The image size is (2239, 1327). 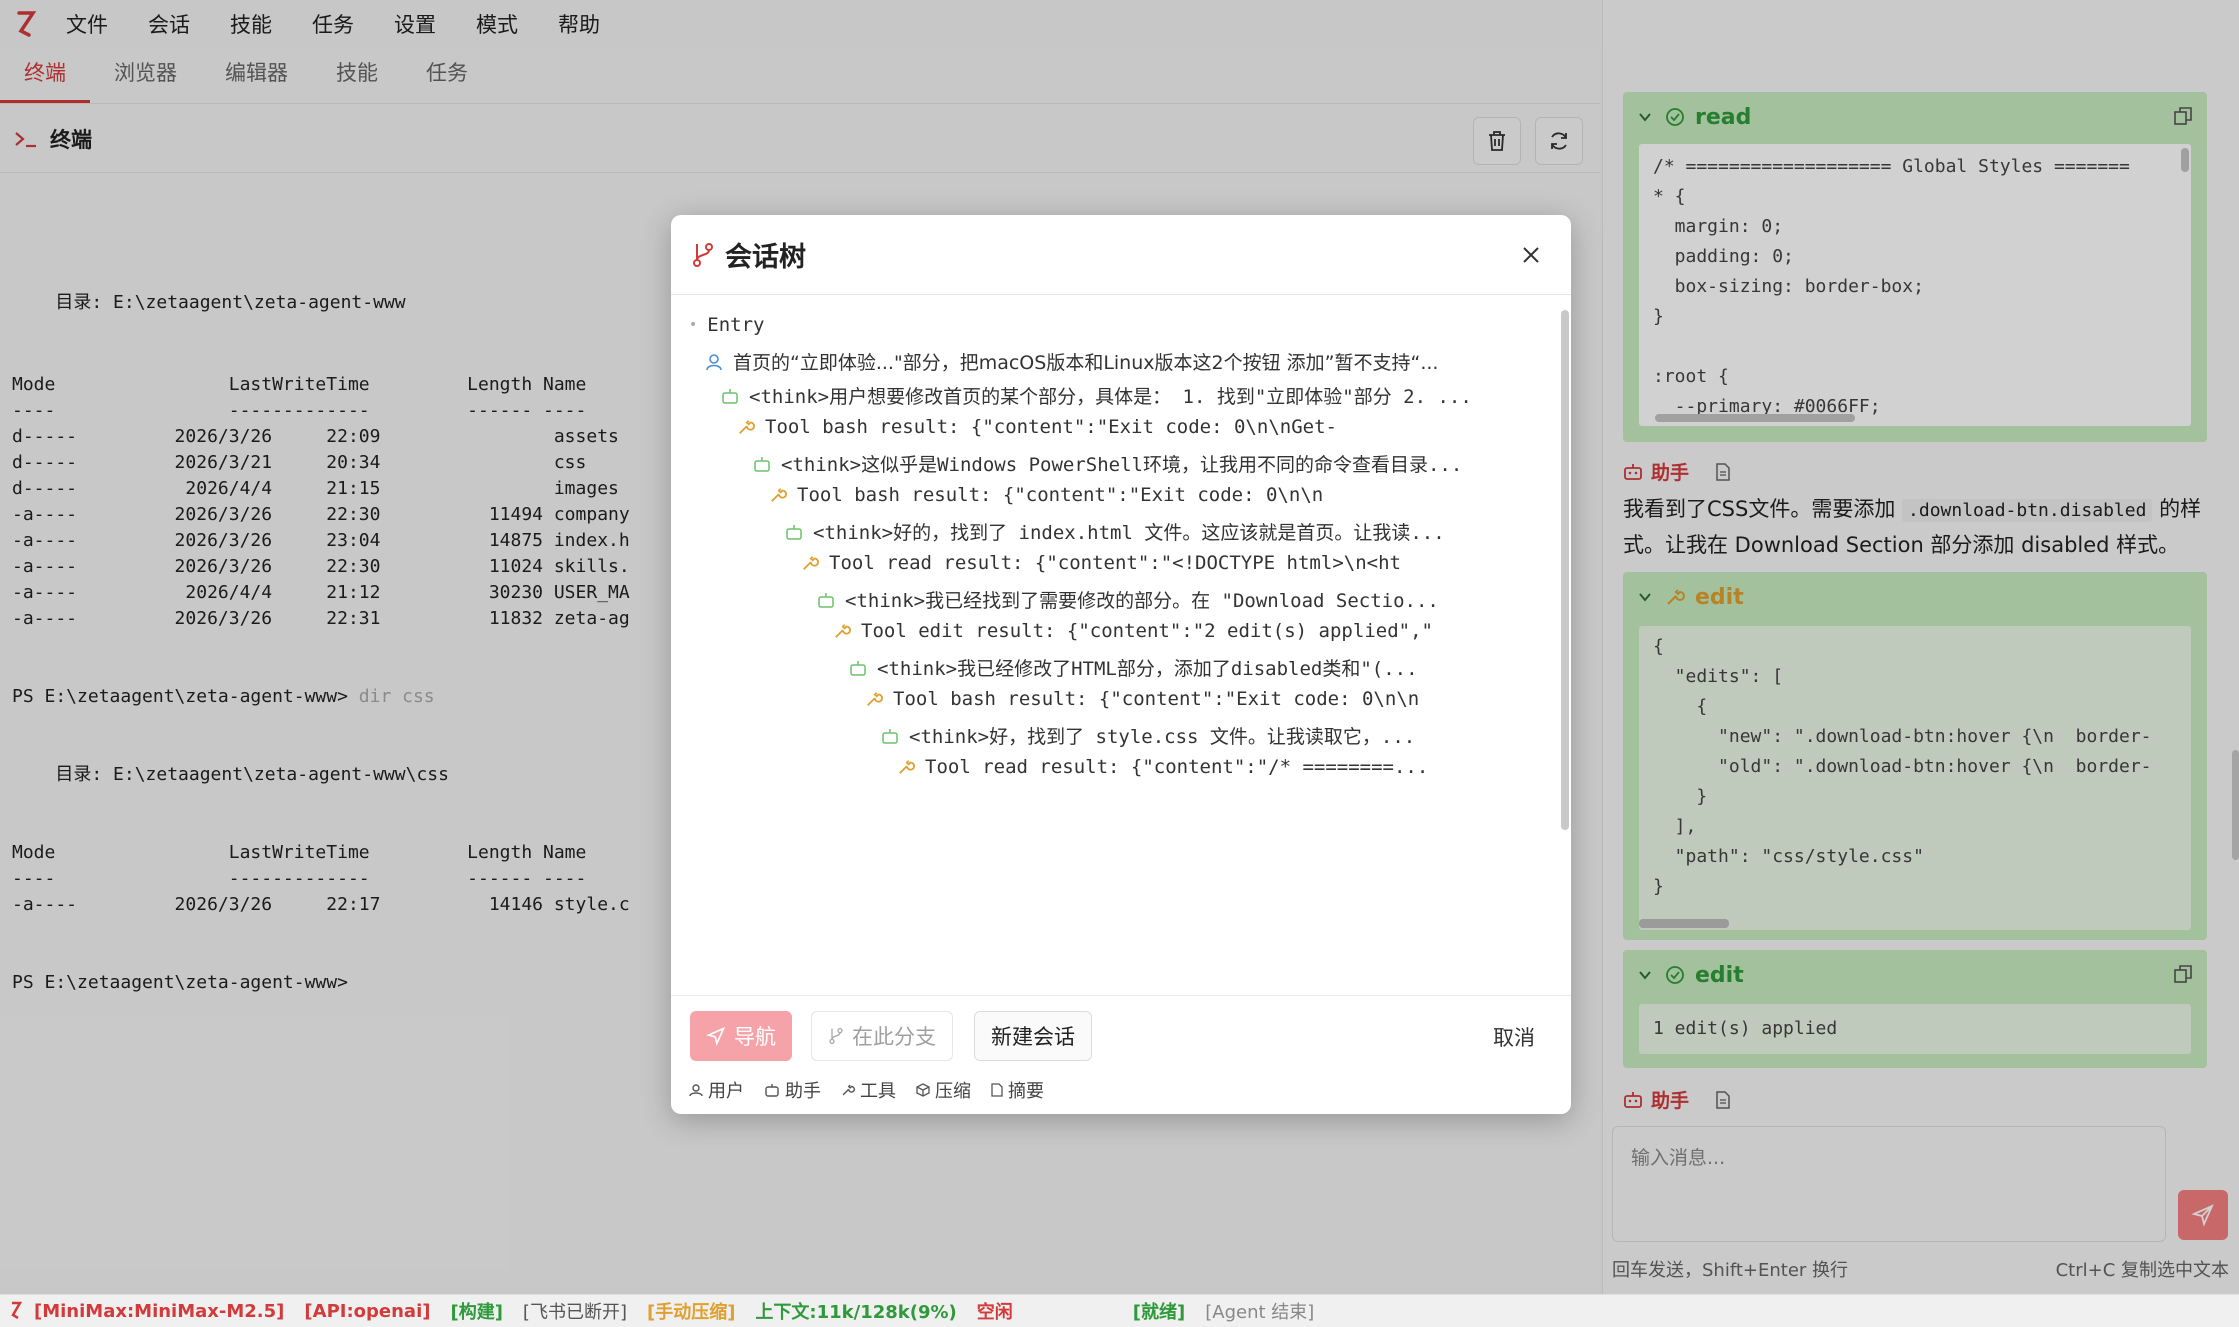 I want to click on package-icon, so click(x=923, y=1090).